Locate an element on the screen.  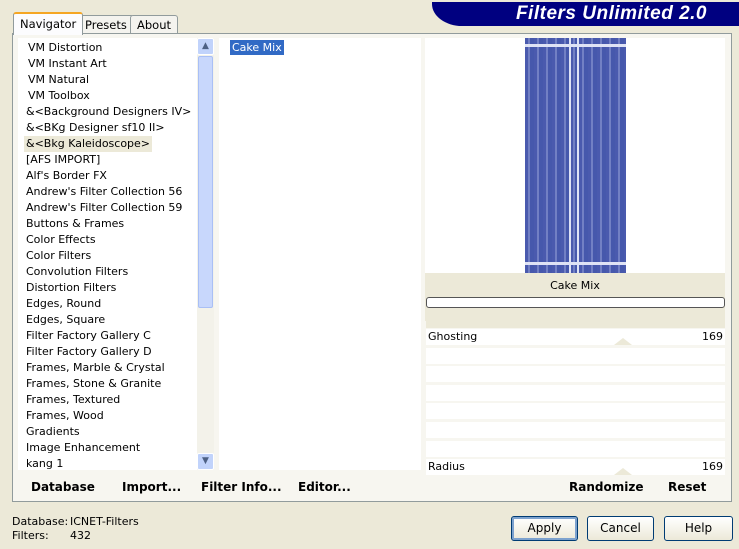
category-item: Convolution Filters is located at coordinates (77, 272).